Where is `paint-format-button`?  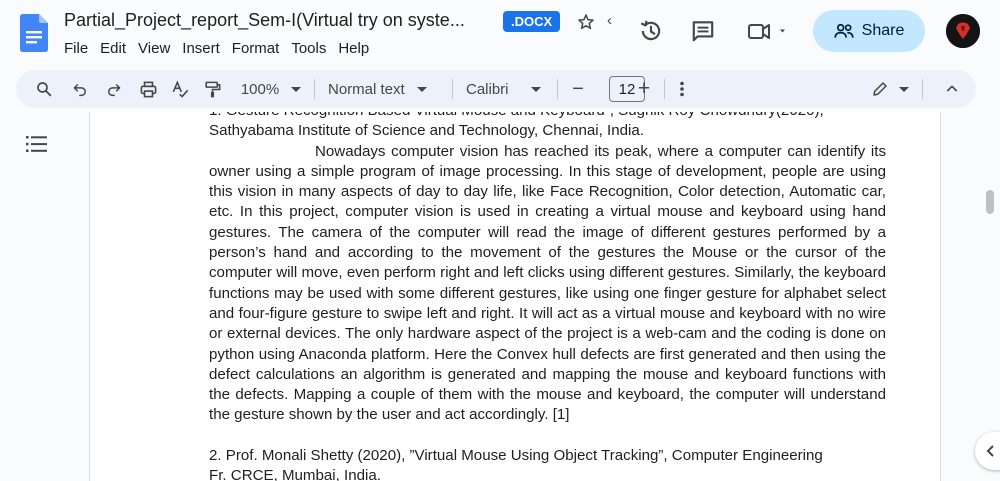
paint-format-button is located at coordinates (212, 89).